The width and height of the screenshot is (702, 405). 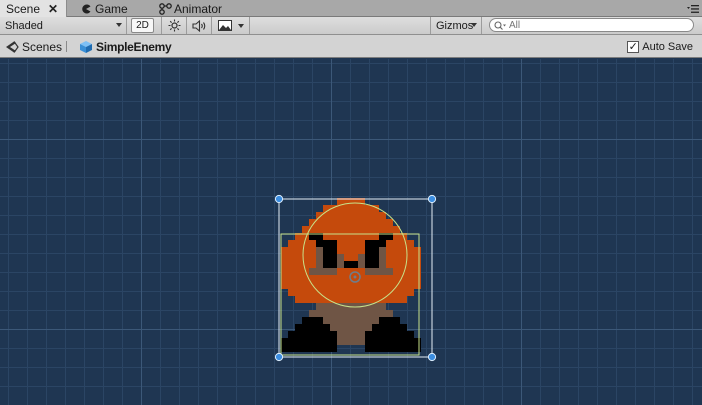 What do you see at coordinates (24, 25) in the screenshot?
I see `shading-mode-value: Shaded` at bounding box center [24, 25].